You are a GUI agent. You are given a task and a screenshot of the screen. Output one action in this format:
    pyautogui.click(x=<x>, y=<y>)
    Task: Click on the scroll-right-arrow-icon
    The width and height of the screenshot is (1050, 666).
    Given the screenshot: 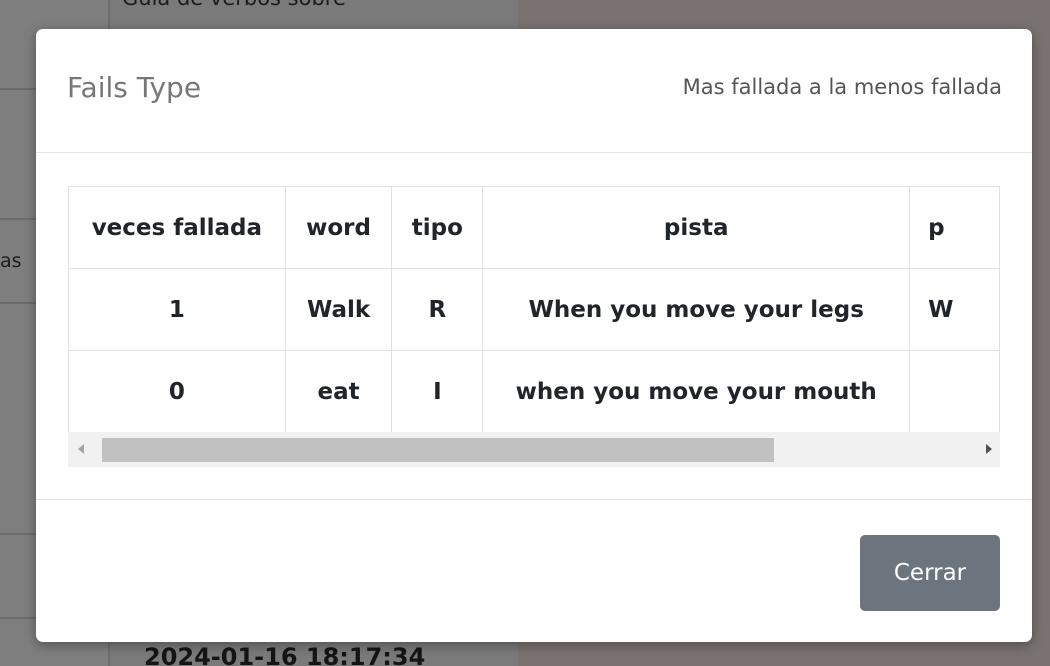 What is the action you would take?
    pyautogui.click(x=989, y=449)
    